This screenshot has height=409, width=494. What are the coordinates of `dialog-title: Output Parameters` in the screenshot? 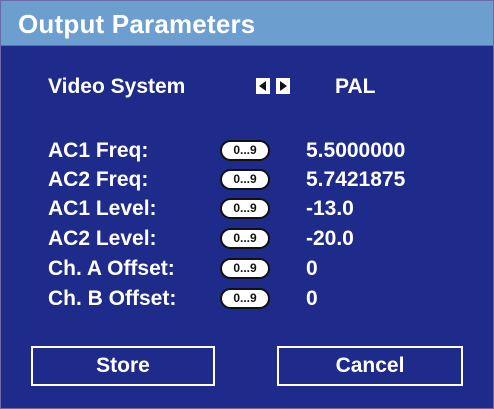 It's located at (137, 24).